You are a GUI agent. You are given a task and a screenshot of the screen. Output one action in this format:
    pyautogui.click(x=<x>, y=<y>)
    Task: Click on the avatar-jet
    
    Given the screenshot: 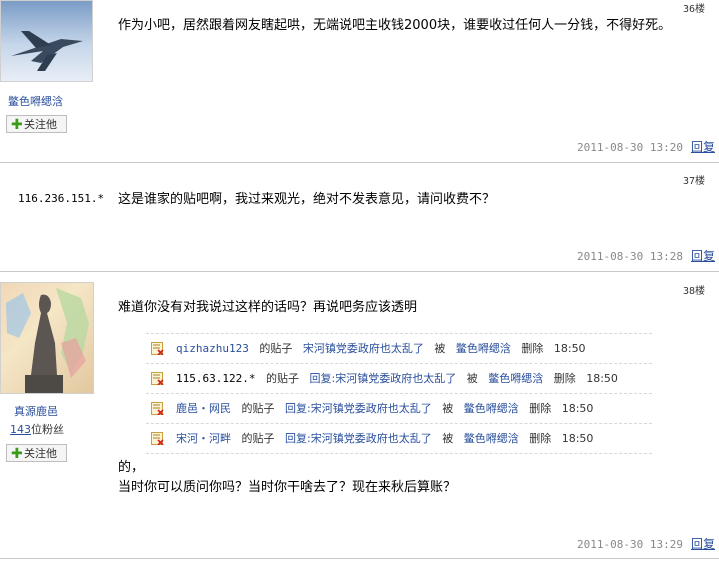 What is the action you would take?
    pyautogui.click(x=46, y=41)
    